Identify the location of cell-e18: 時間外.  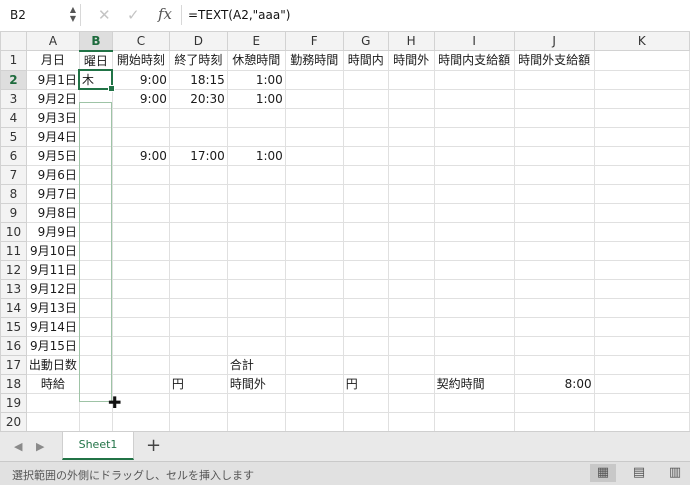
(256, 383).